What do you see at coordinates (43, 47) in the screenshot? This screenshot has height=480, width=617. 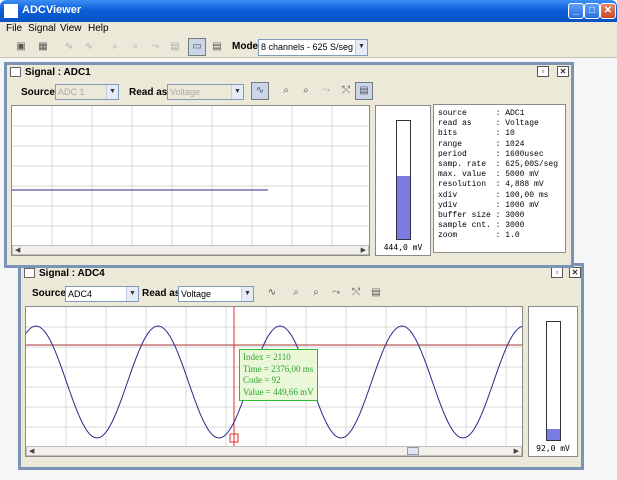 I see `settings-icon: ▦` at bounding box center [43, 47].